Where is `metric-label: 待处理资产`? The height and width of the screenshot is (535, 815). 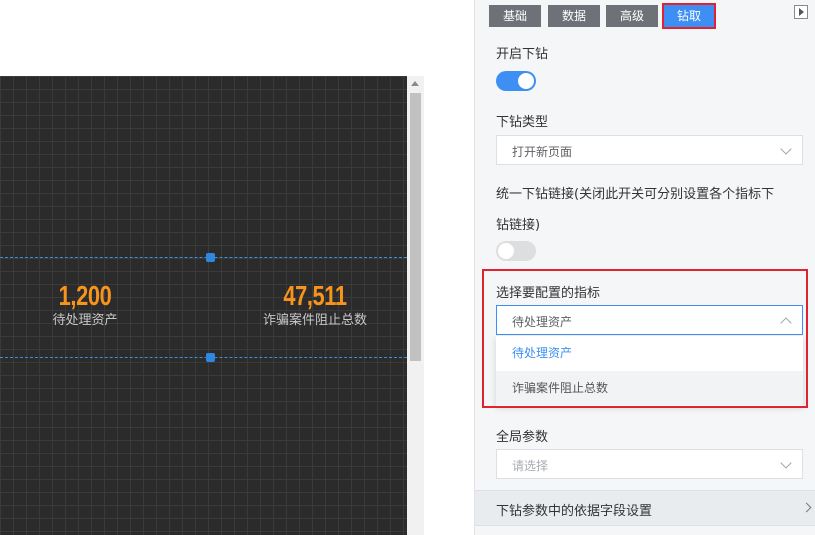 metric-label: 待处理资产 is located at coordinates (85, 320).